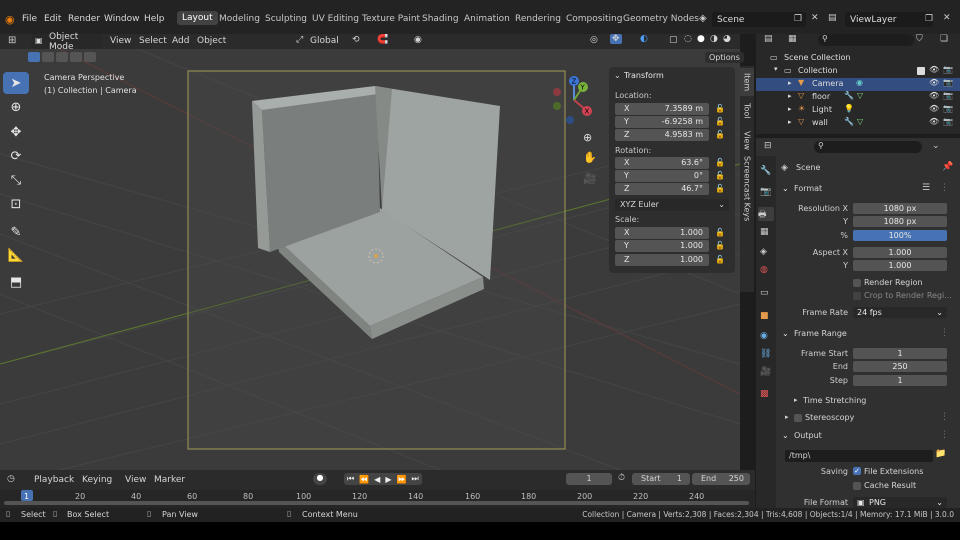 Image resolution: width=960 pixels, height=540 pixels. What do you see at coordinates (940, 454) in the screenshot?
I see `folder-icon: 📁` at bounding box center [940, 454].